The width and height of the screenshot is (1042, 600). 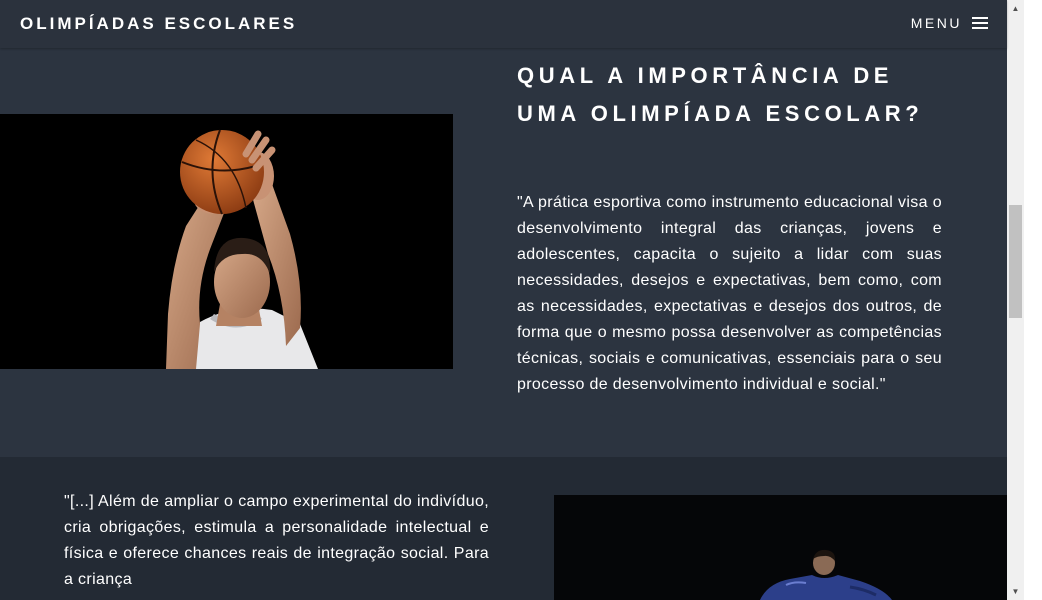 I want to click on athlete-photo, so click(x=780, y=547).